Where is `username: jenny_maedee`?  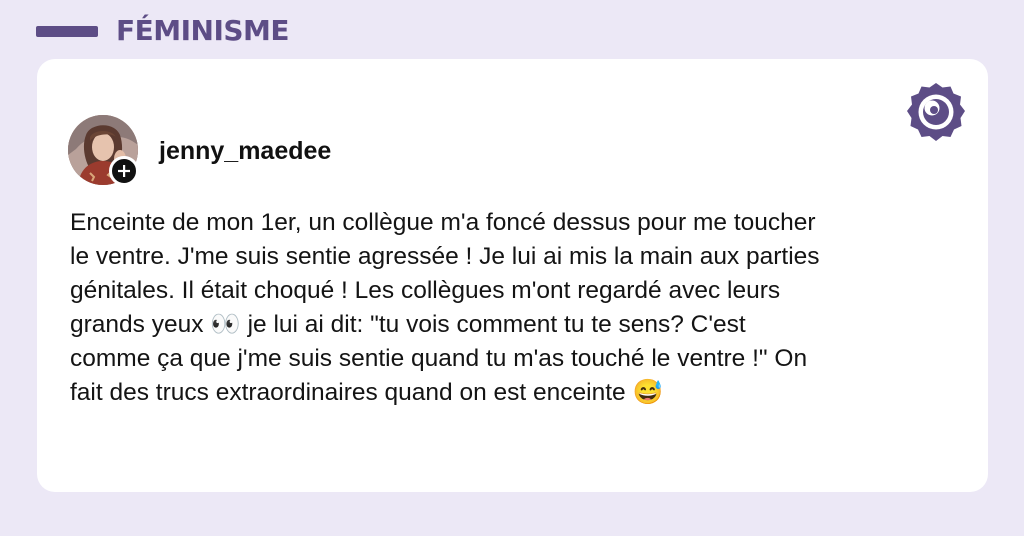
username: jenny_maedee is located at coordinates (245, 151).